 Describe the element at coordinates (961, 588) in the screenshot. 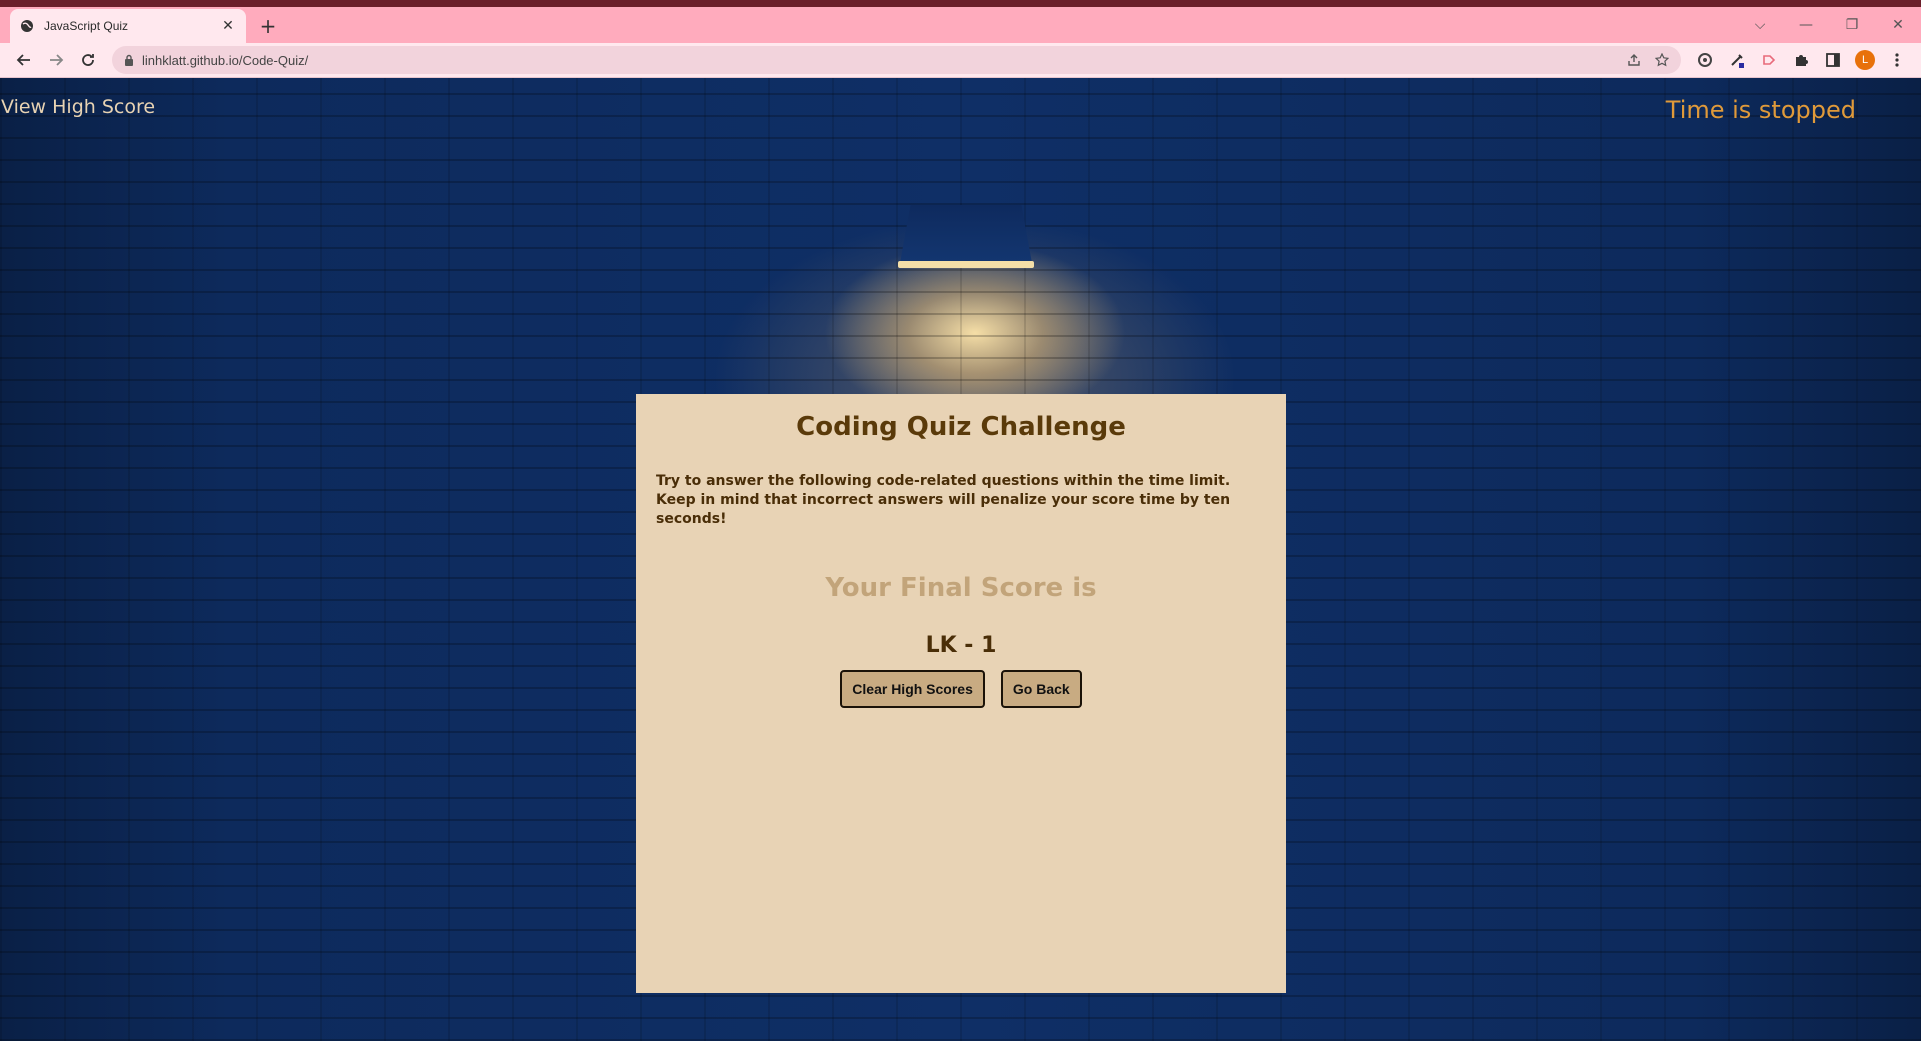

I see `final-score-heading: Your Final Score is` at that location.